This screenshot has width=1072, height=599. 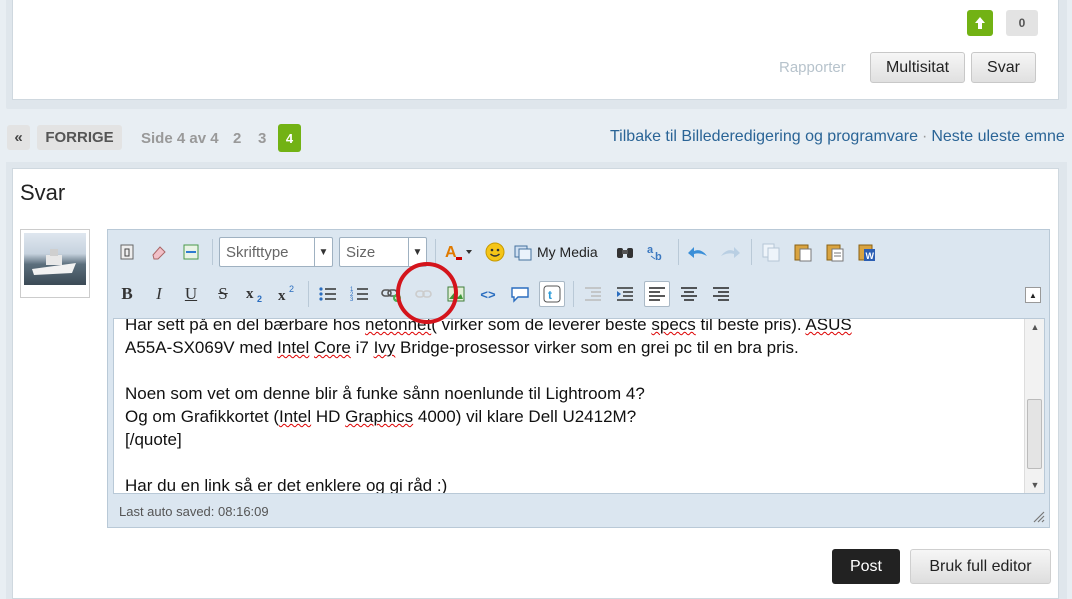 I want to click on remove-format-button, so click(x=159, y=252).